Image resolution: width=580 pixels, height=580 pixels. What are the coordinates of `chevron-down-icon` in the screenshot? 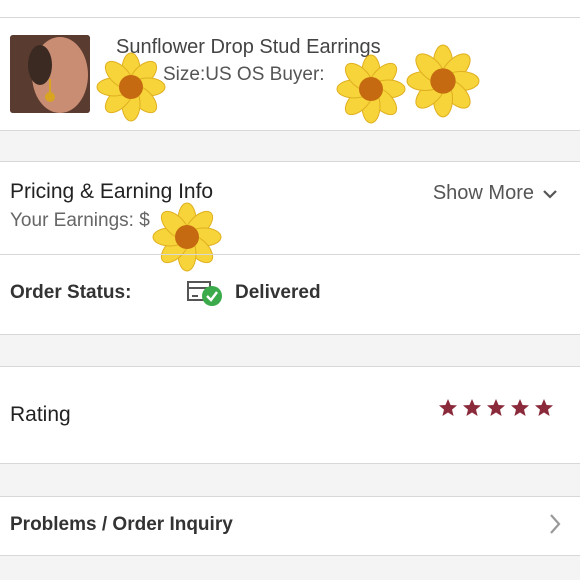 It's located at (550, 194).